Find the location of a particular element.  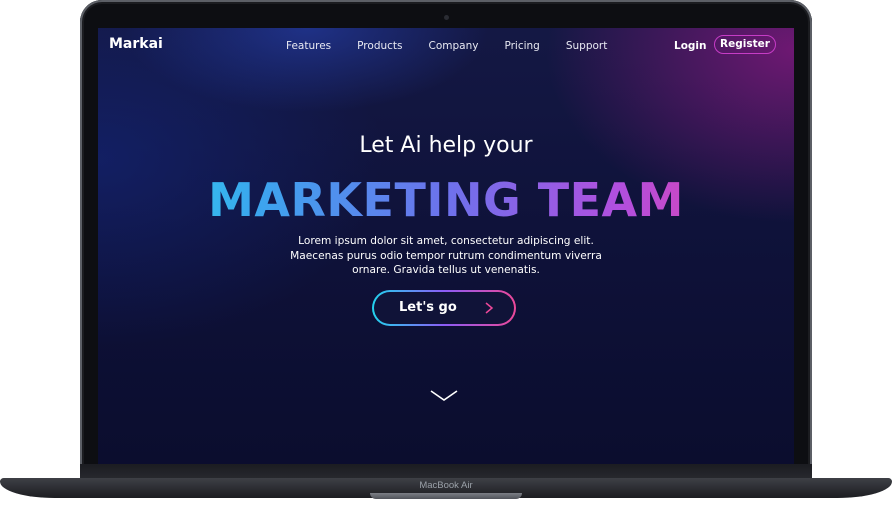

hero-pretitle: Let Ai help your is located at coordinates (446, 145).